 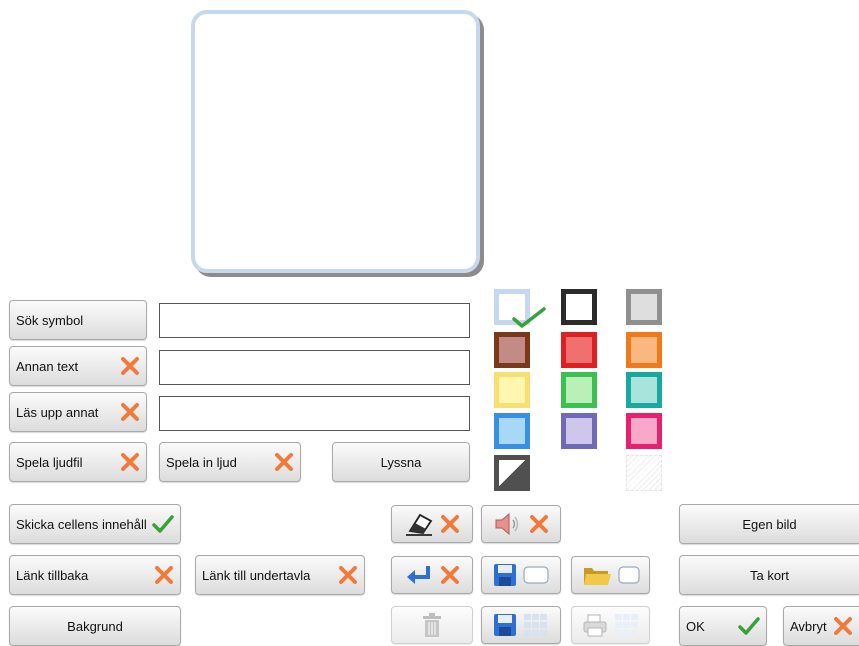 What do you see at coordinates (81, 524) in the screenshot?
I see `send-cell-content-label: Skicka cellens innehåll` at bounding box center [81, 524].